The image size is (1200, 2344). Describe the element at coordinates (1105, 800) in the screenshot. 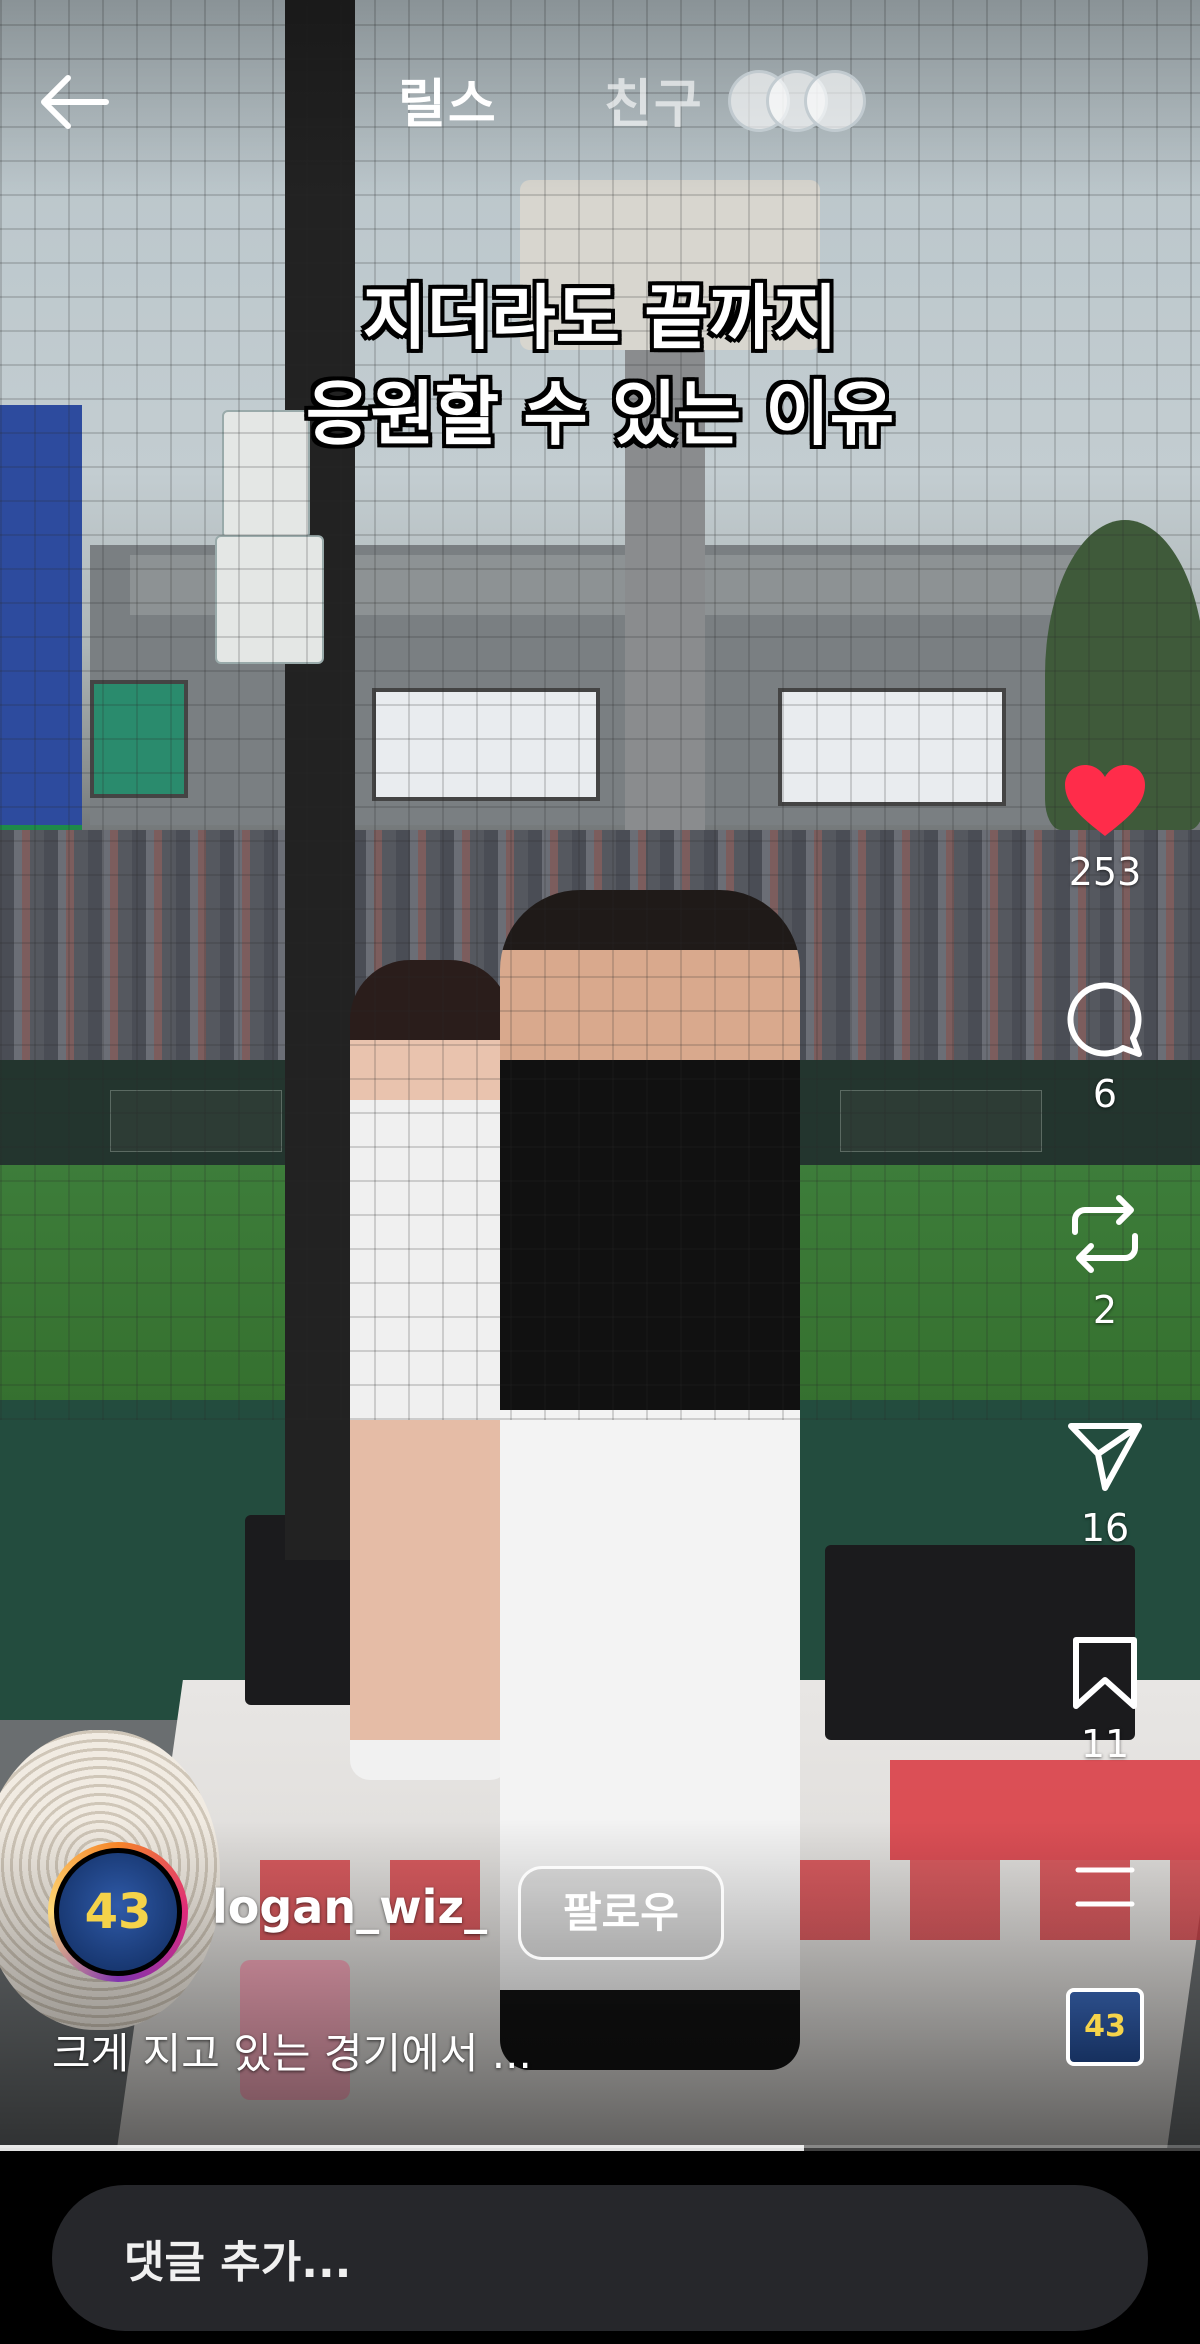

I see `heart-icon` at that location.